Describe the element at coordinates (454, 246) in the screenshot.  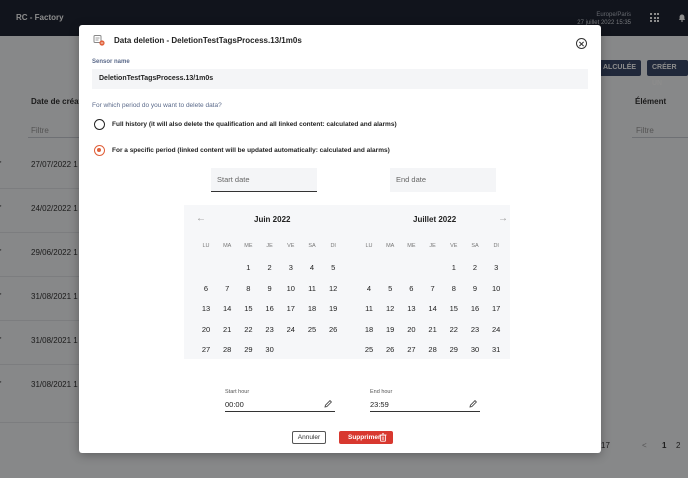
I see `weekday-label: VE` at that location.